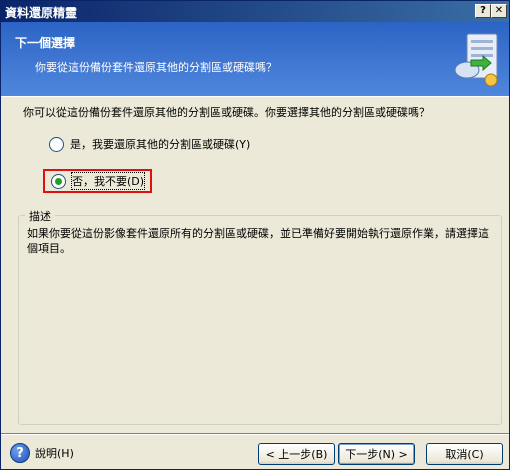 The height and width of the screenshot is (470, 510). What do you see at coordinates (160, 144) in the screenshot?
I see `option-yes-label: 是，我要還原其他的分割區或硬碟(Y)` at bounding box center [160, 144].